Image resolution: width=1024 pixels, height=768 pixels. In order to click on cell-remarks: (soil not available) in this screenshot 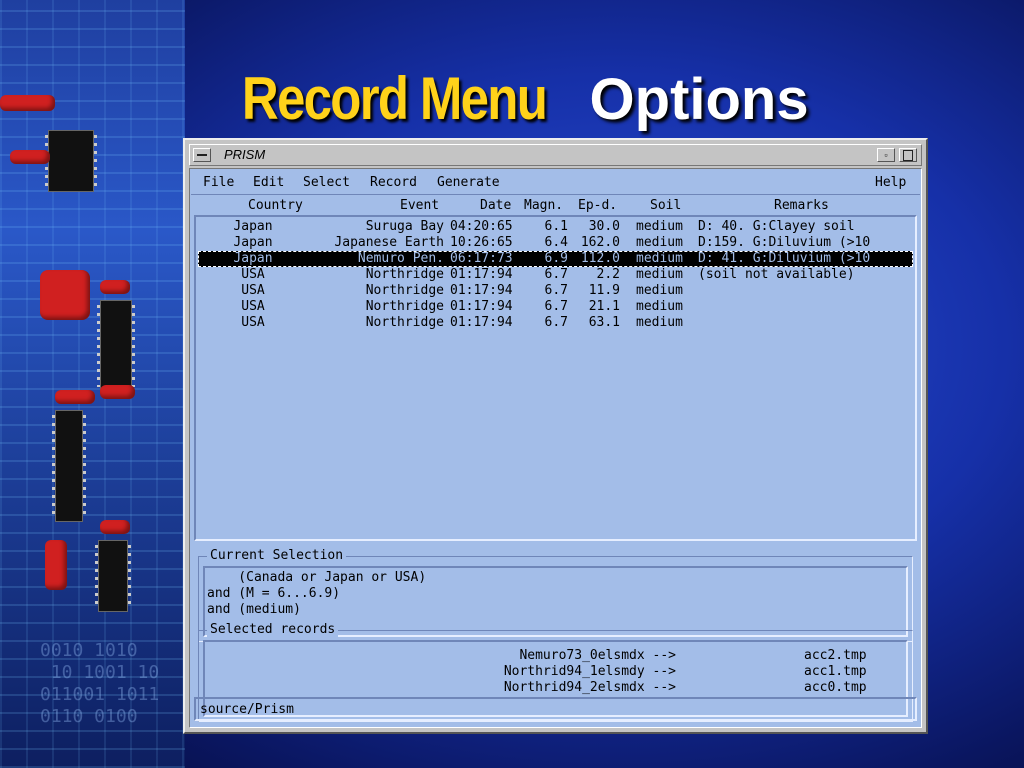, I will do `click(776, 274)`.